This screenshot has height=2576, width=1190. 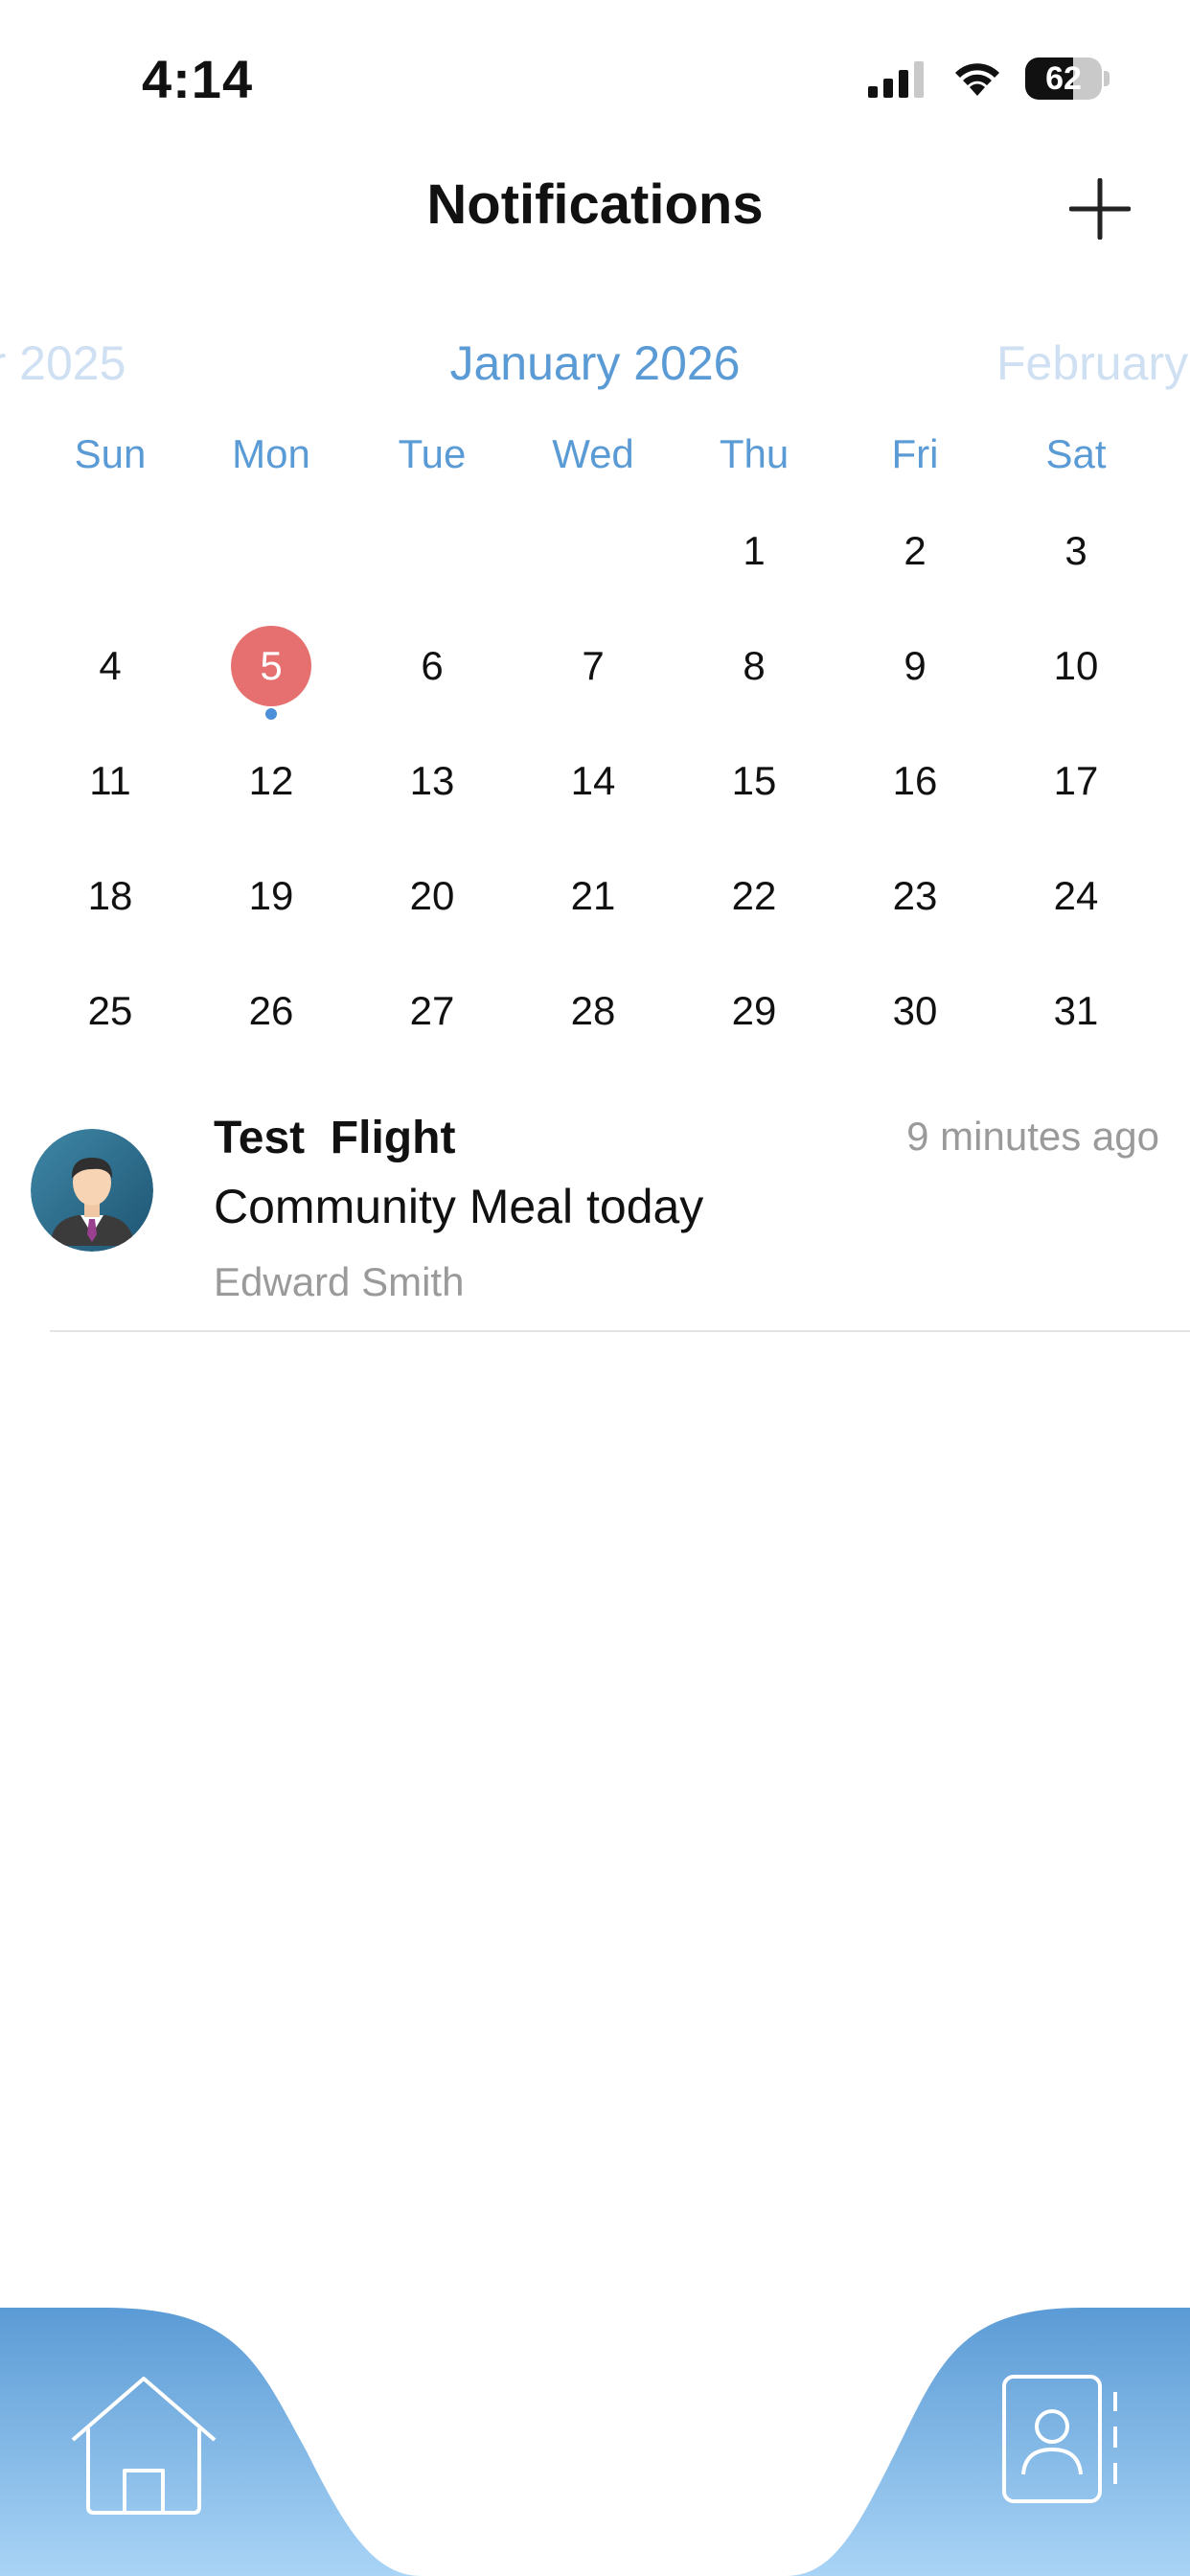 I want to click on calendar-day: 30, so click(x=915, y=1011).